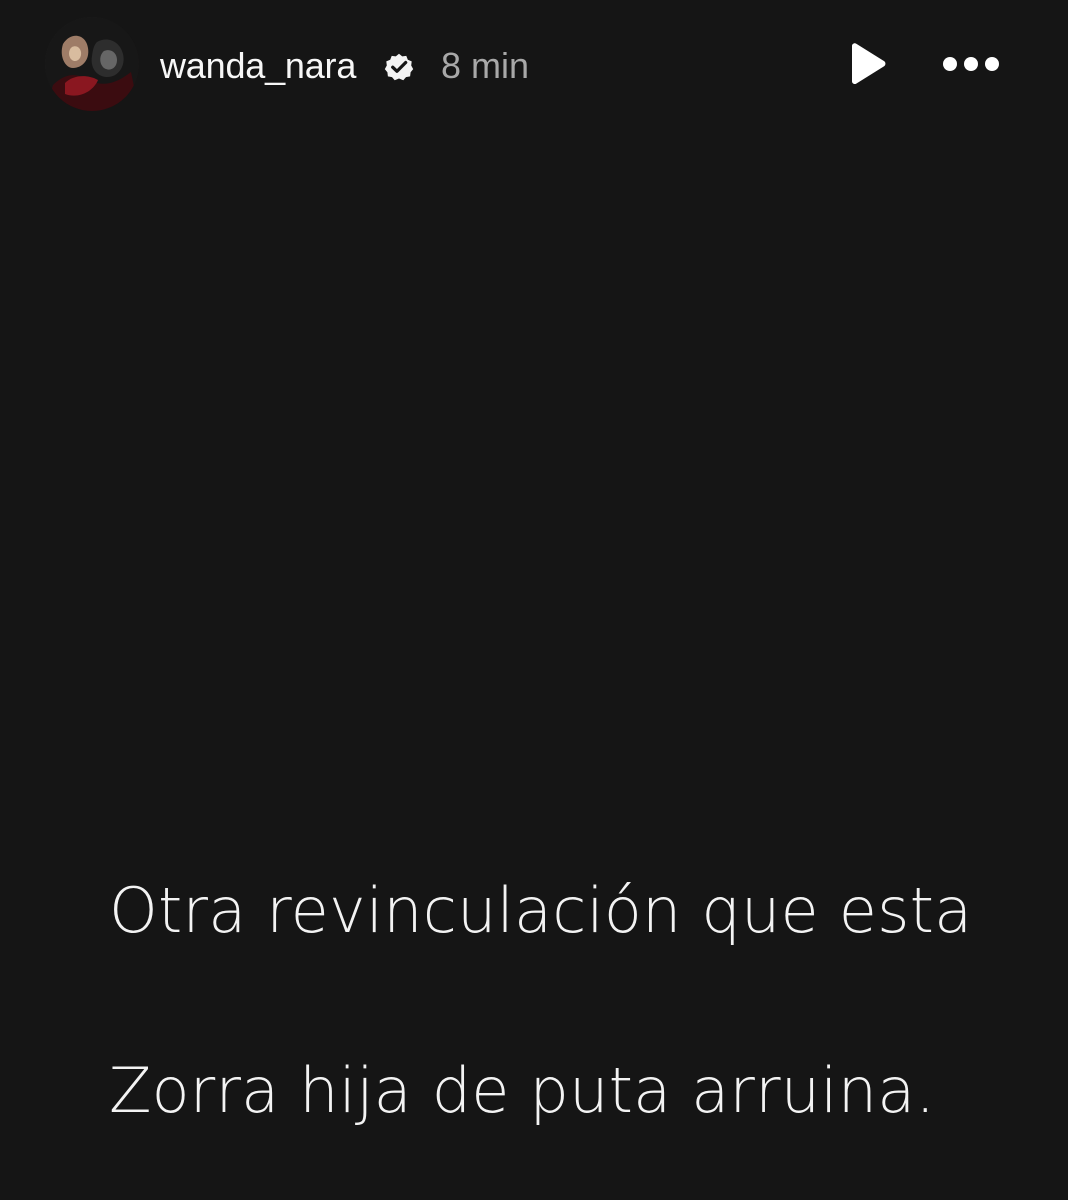 This screenshot has width=1068, height=1200. I want to click on story-header: wanda_nara 8 min, so click(534, 65).